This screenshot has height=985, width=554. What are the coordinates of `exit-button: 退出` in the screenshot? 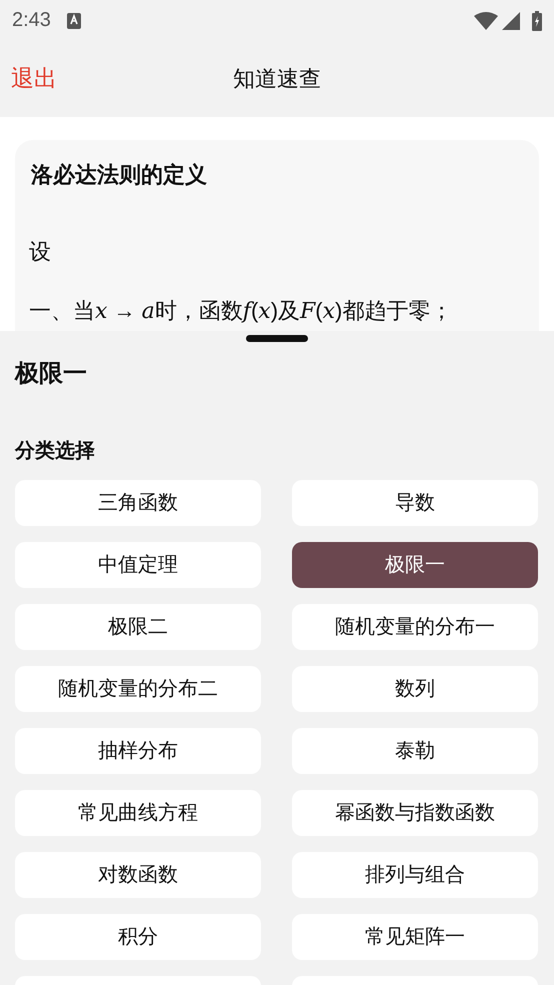 It's located at (34, 78).